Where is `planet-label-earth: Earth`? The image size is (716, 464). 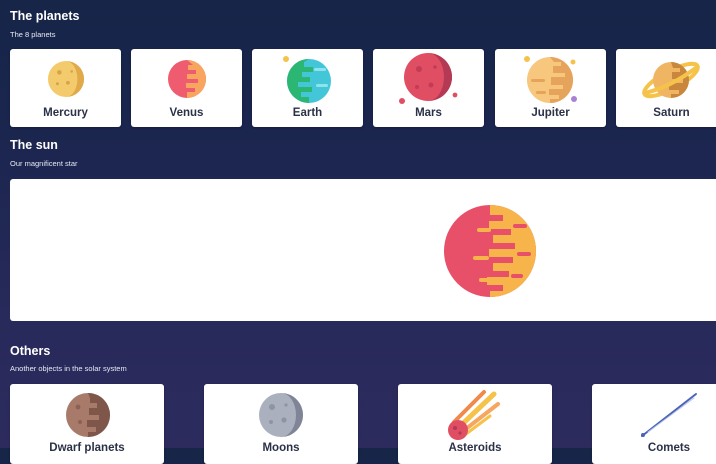
planet-label-earth: Earth is located at coordinates (307, 113).